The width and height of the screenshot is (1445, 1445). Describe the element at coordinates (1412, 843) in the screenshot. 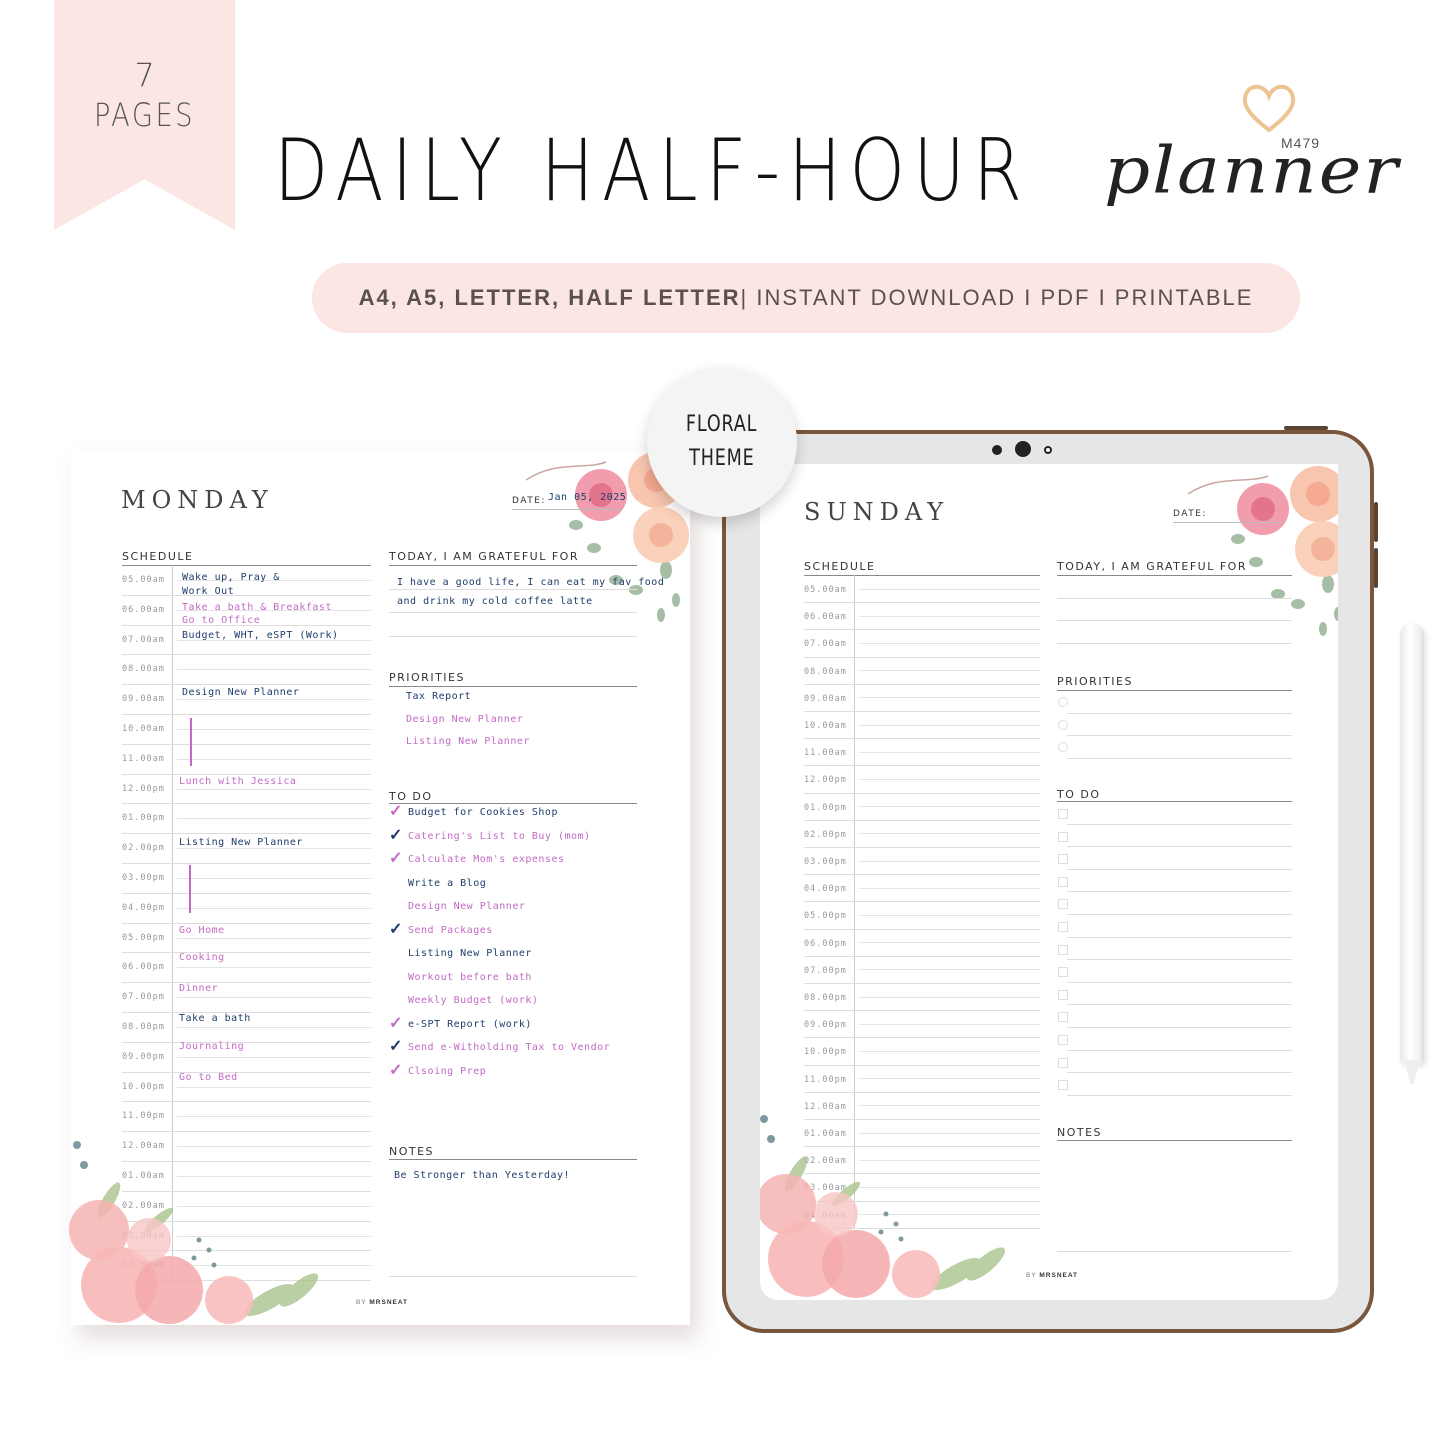

I see `stylus-pencil` at that location.